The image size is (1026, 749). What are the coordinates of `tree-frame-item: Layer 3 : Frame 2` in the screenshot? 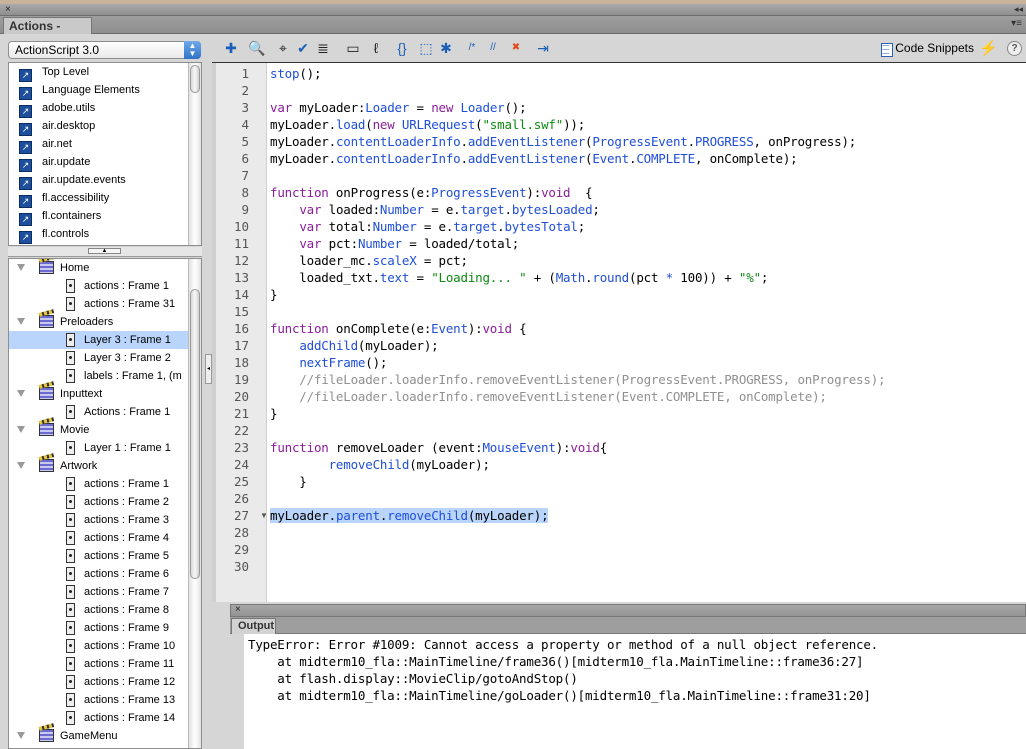 It's located at (99, 358).